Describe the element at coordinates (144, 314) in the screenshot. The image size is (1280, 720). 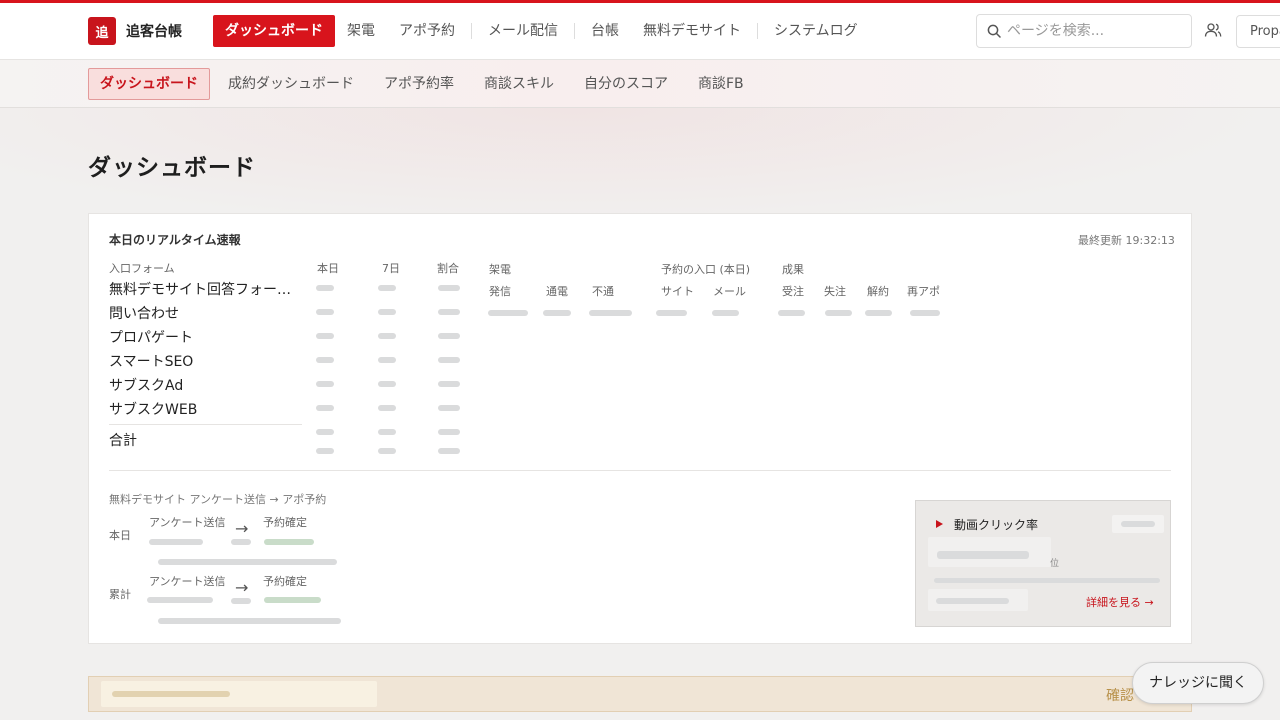
I see `source-row-label: 問い合わせ` at that location.